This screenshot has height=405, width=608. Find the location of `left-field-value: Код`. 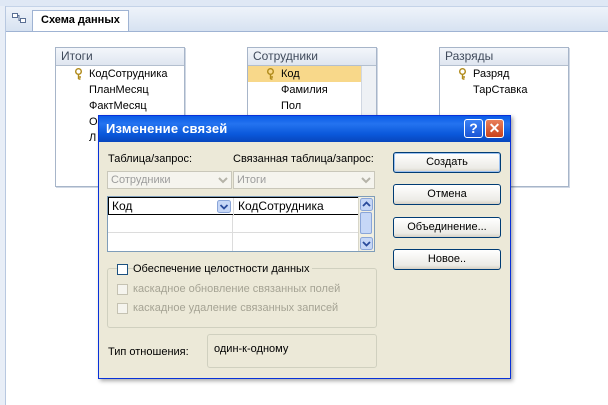

left-field-value: Код is located at coordinates (122, 206).